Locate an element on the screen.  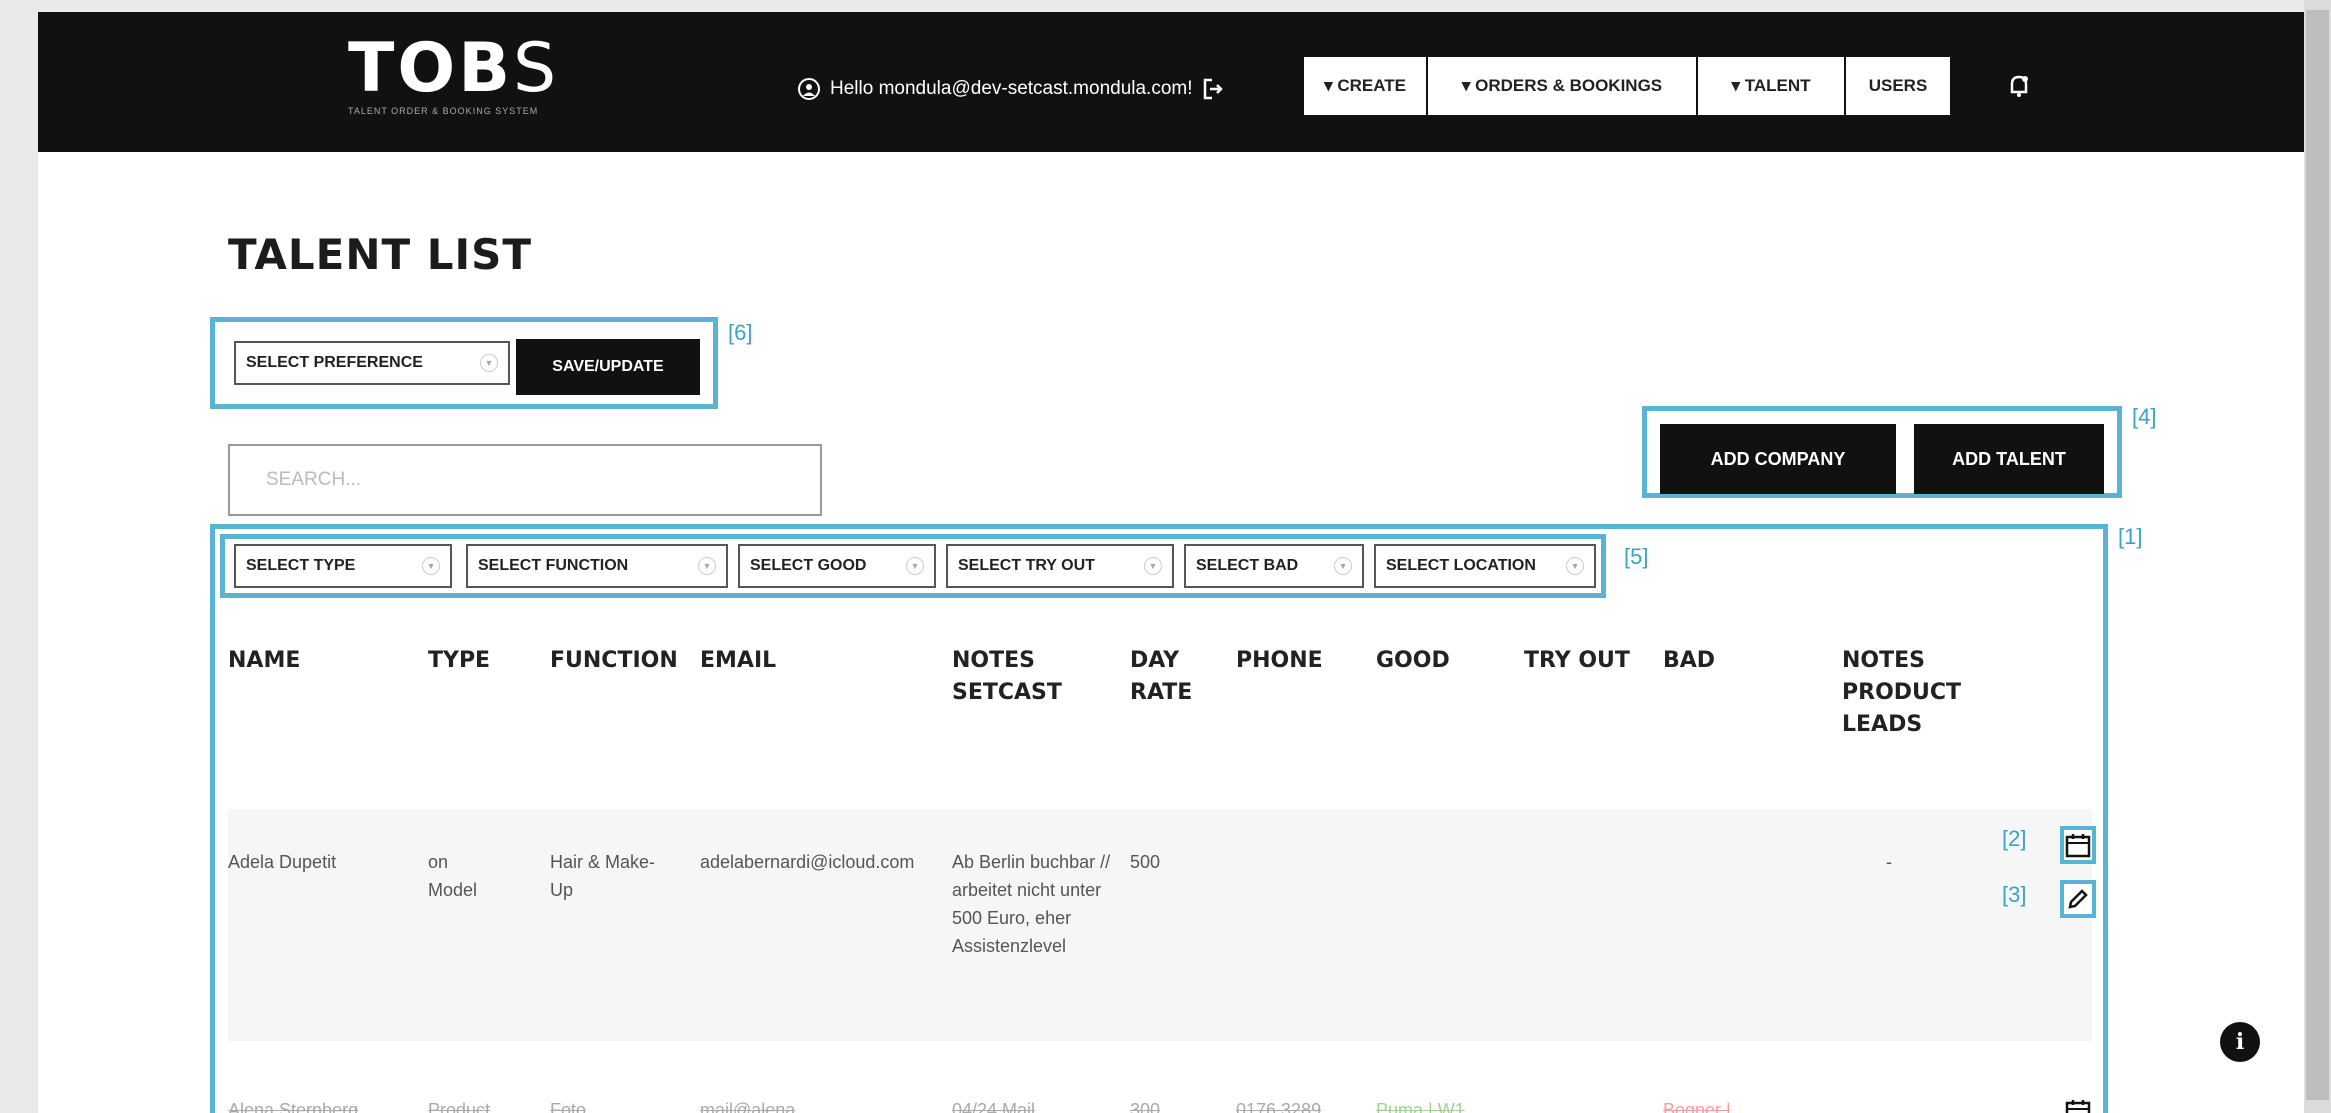
header-good: GOOD is located at coordinates (1413, 661).